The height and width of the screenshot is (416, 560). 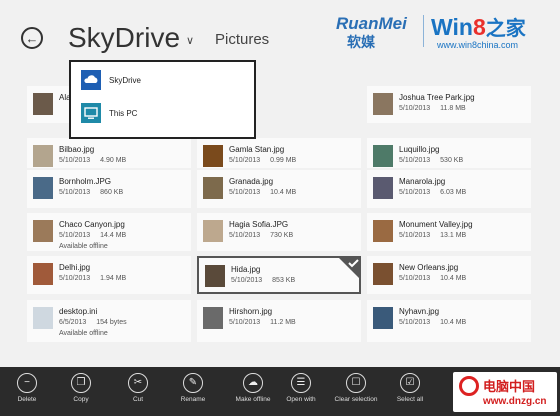 I want to click on brand-divider, so click(x=423, y=31).